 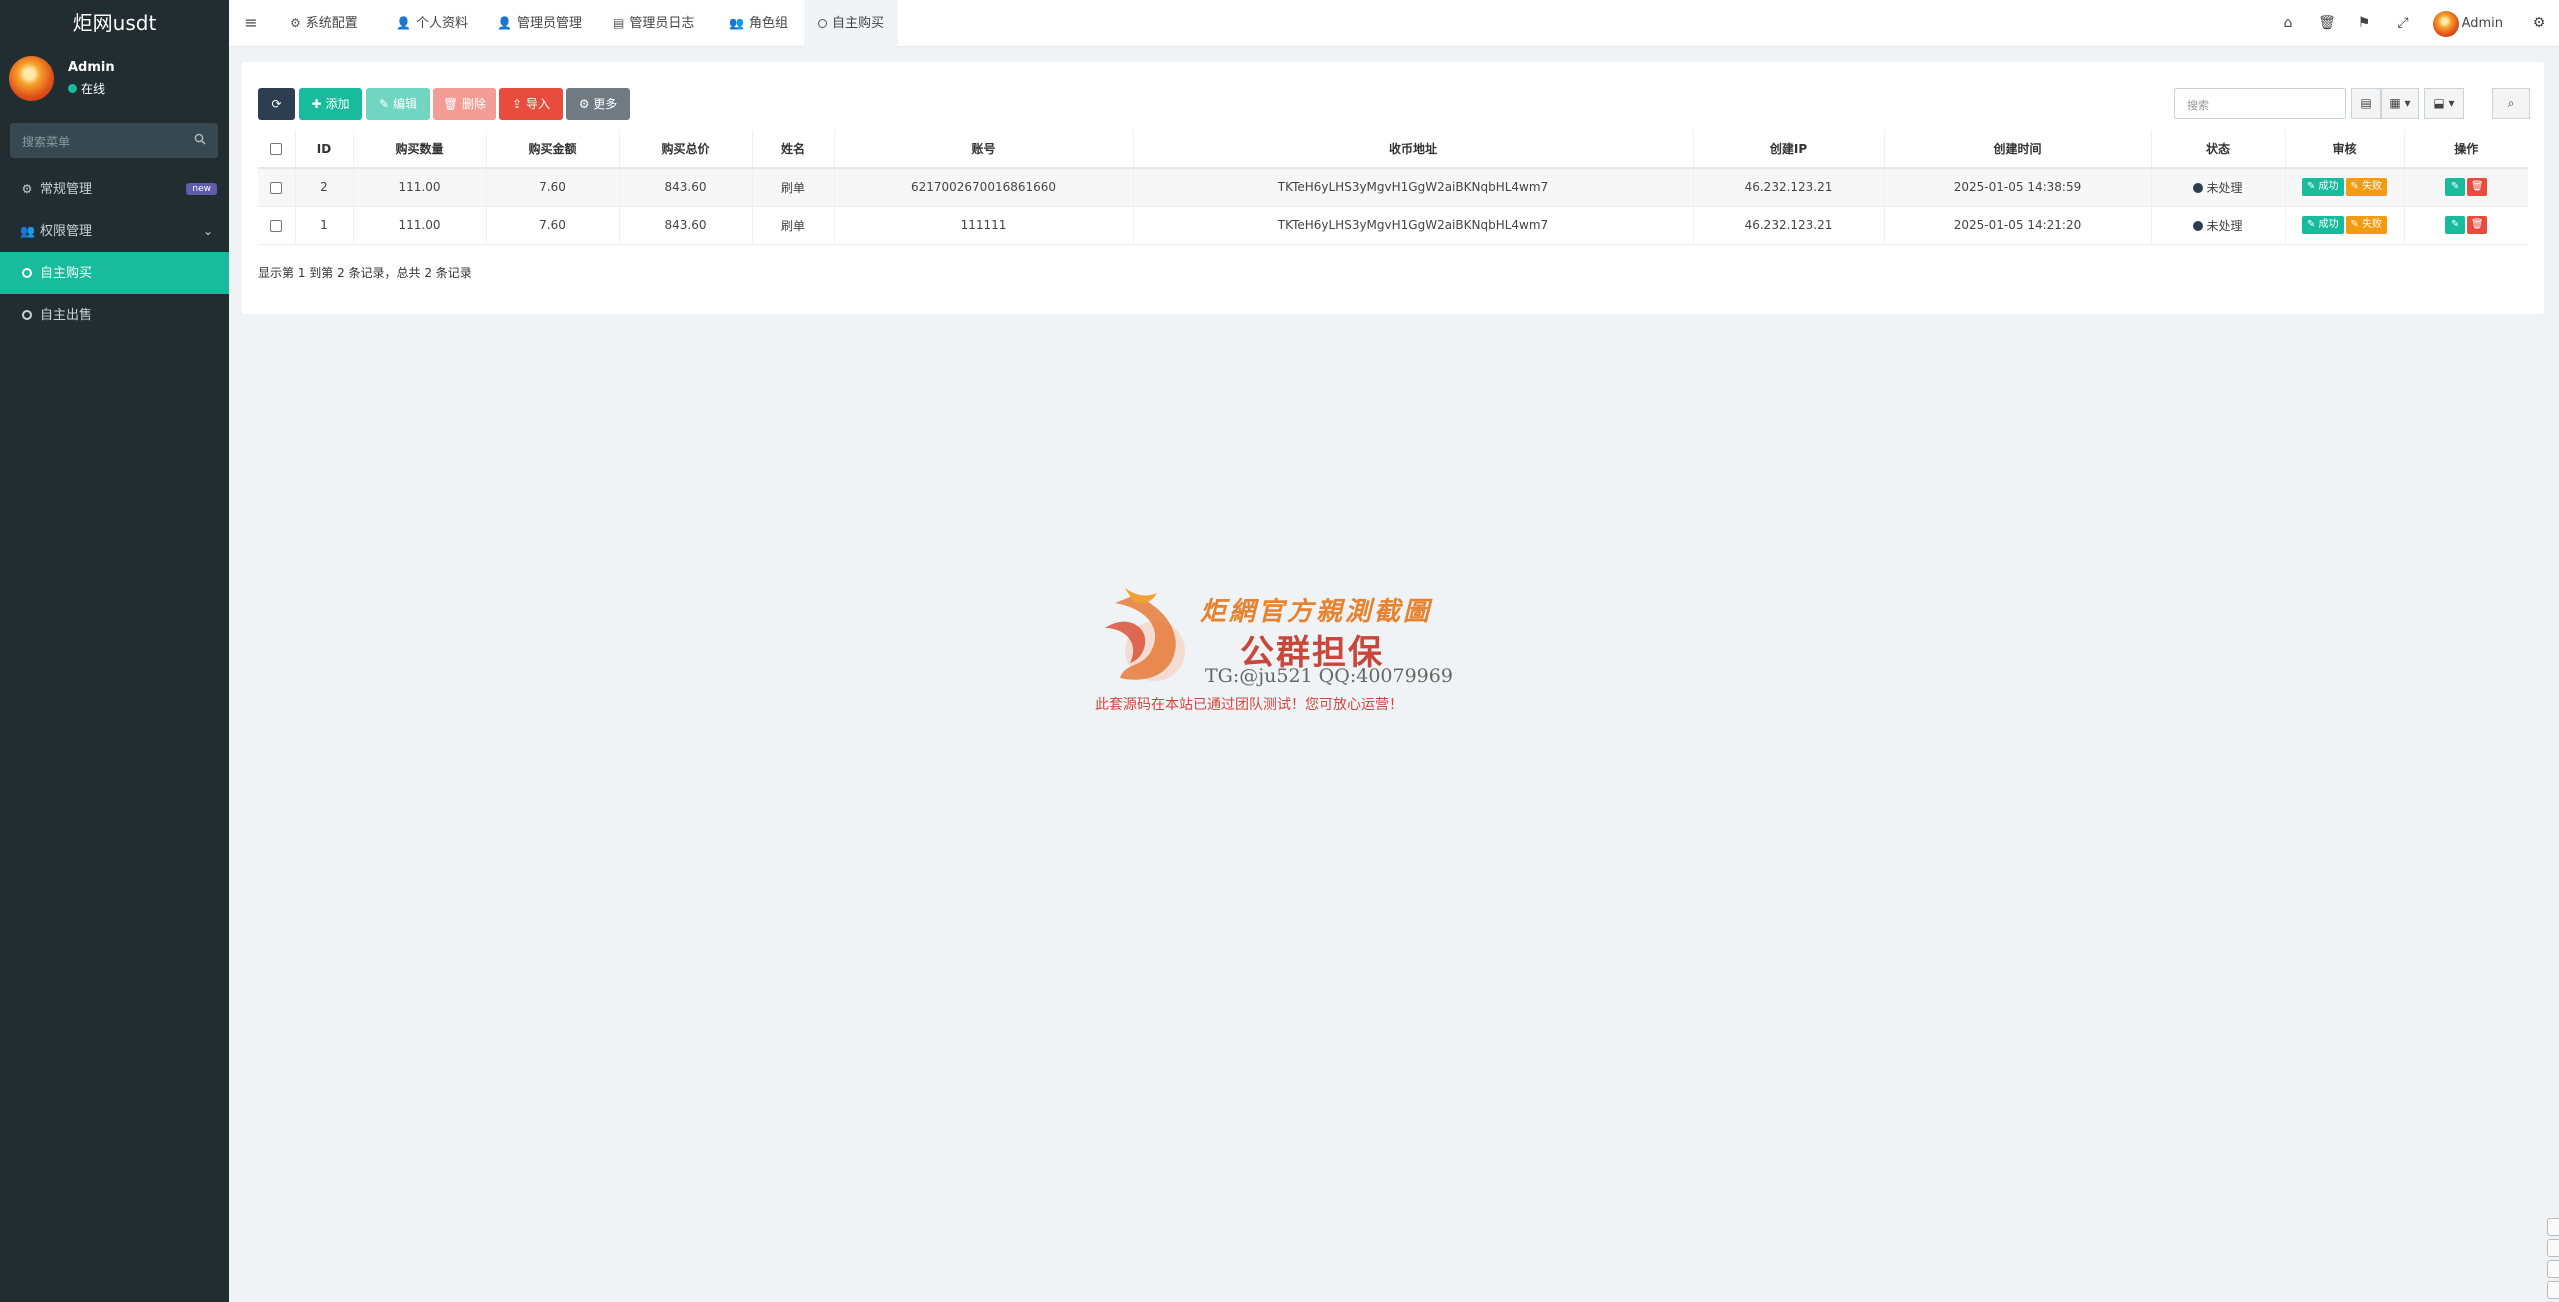 I want to click on circle-o-icon, so click(x=822, y=23).